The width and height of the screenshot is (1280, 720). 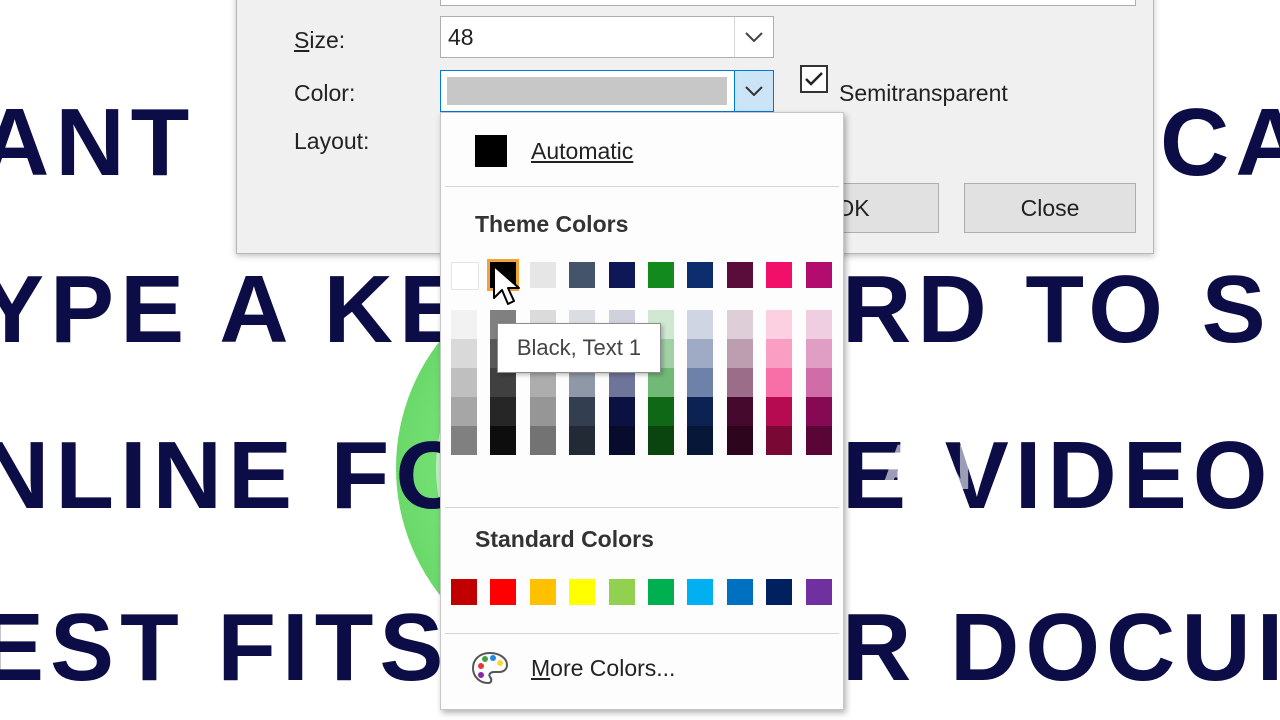 What do you see at coordinates (332, 141) in the screenshot?
I see `layout-label: Layout:` at bounding box center [332, 141].